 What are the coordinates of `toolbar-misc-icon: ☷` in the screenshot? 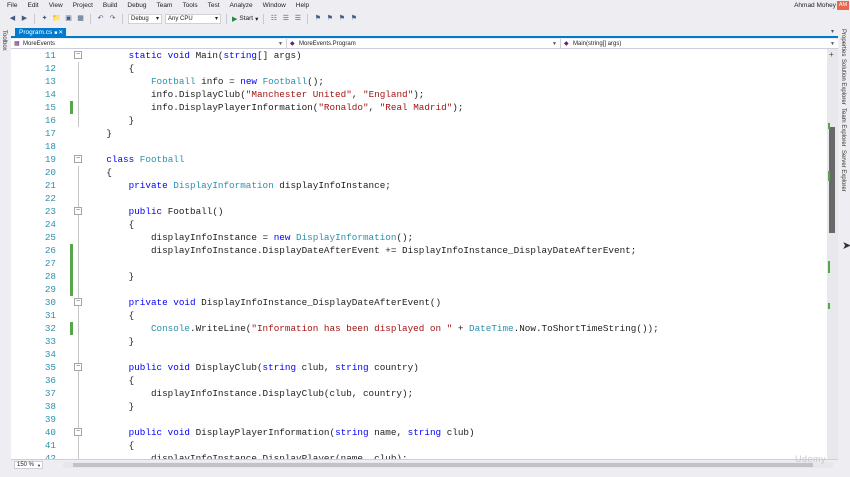 It's located at (273, 18).